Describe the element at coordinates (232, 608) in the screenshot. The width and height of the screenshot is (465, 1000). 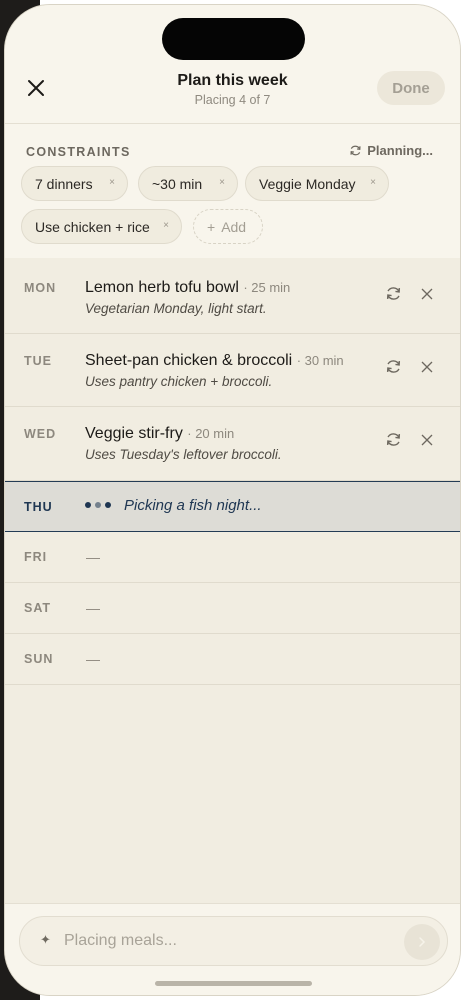
I see `day-row-sat: SAT —` at that location.